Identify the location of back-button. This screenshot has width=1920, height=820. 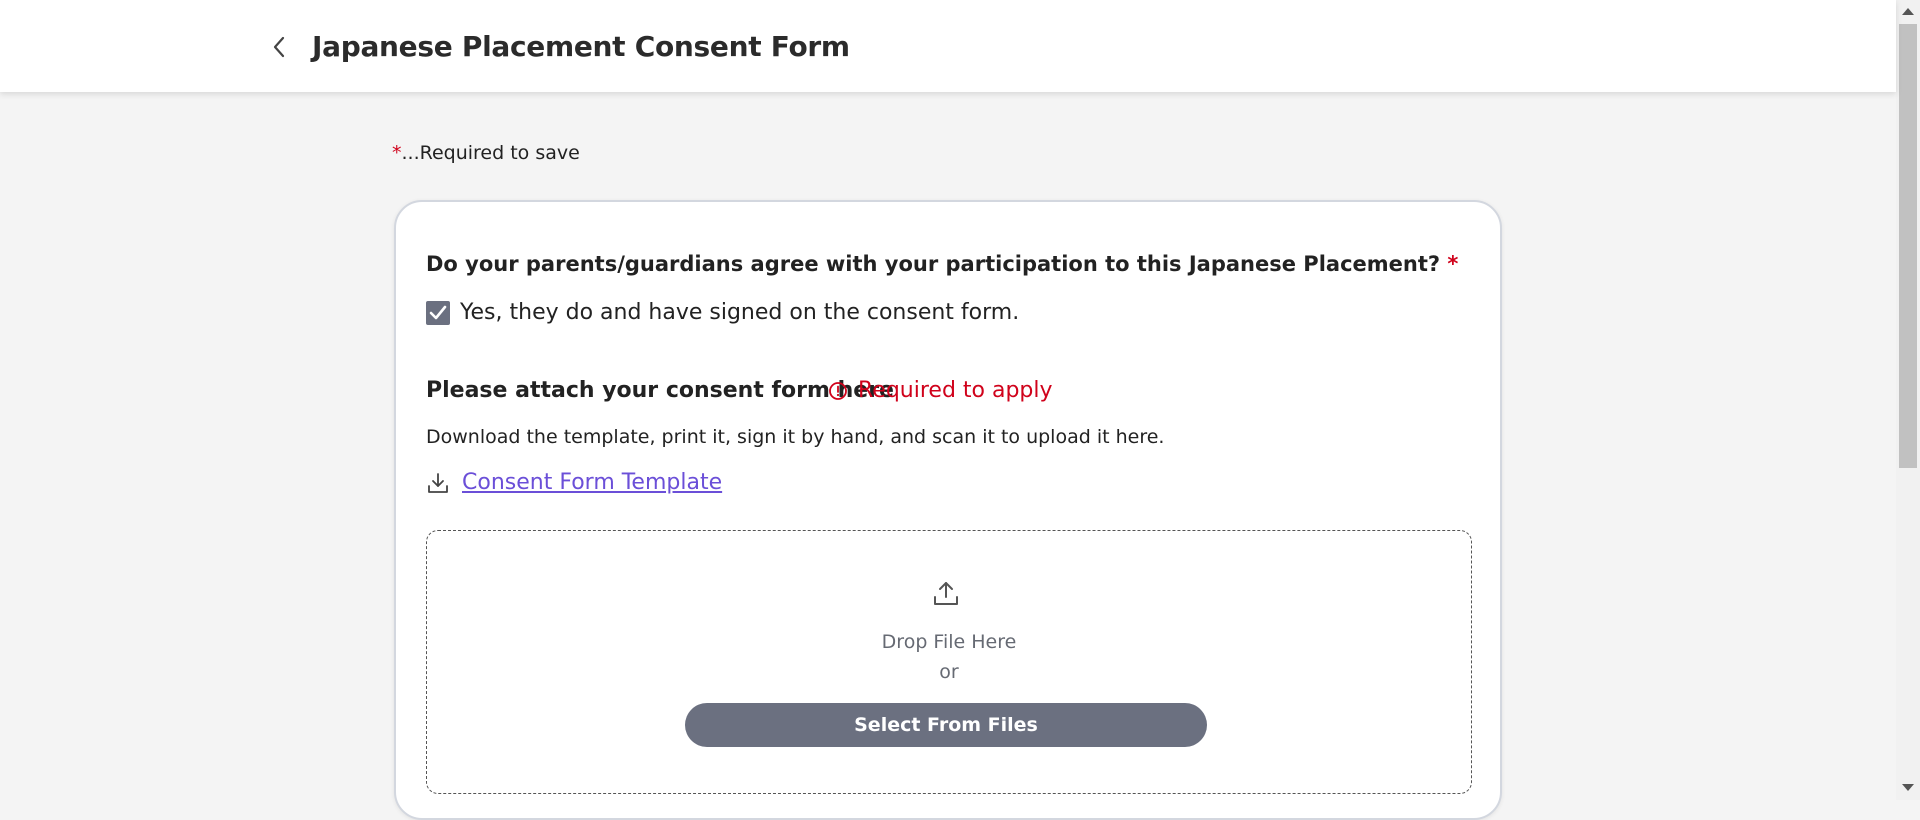
(279, 47).